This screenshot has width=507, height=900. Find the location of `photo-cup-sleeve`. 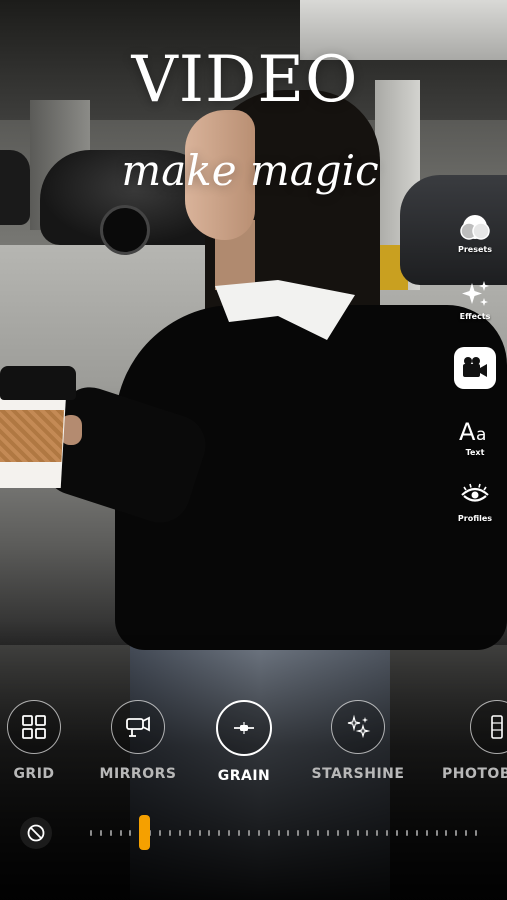

photo-cup-sleeve is located at coordinates (32, 436).